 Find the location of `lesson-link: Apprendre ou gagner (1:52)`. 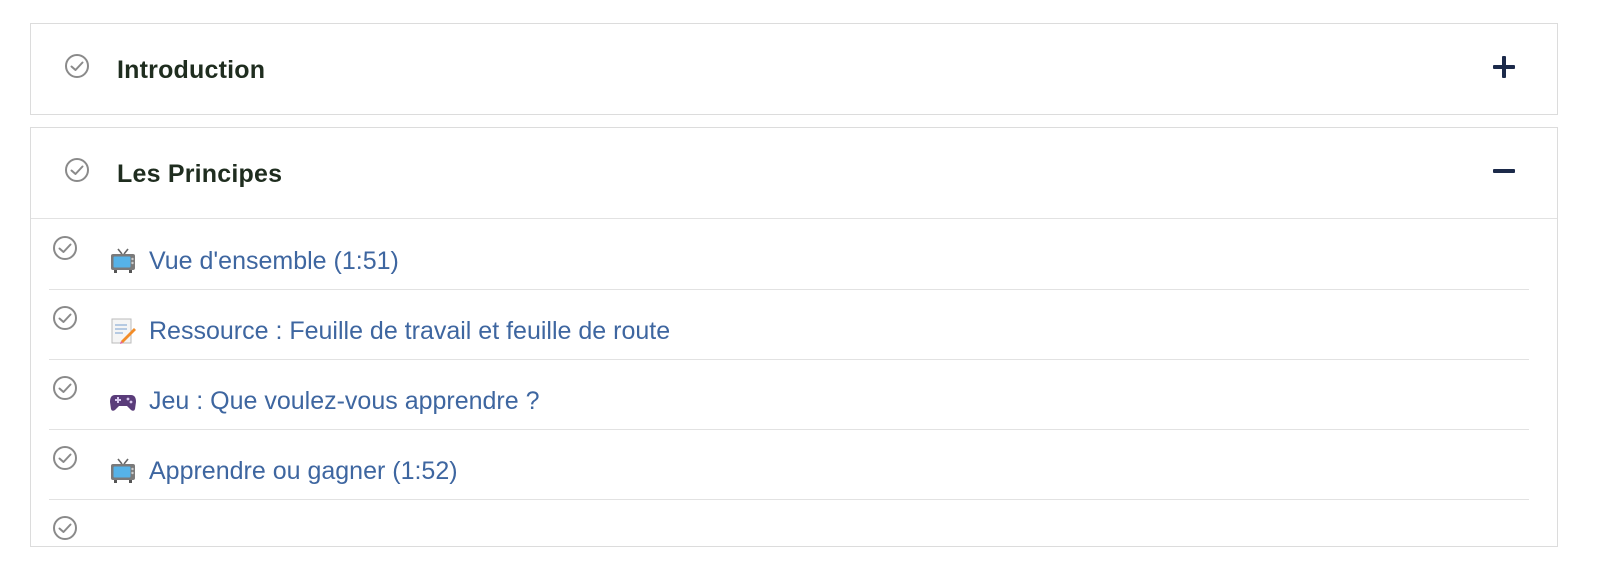

lesson-link: Apprendre ou gagner (1:52) is located at coordinates (303, 471).